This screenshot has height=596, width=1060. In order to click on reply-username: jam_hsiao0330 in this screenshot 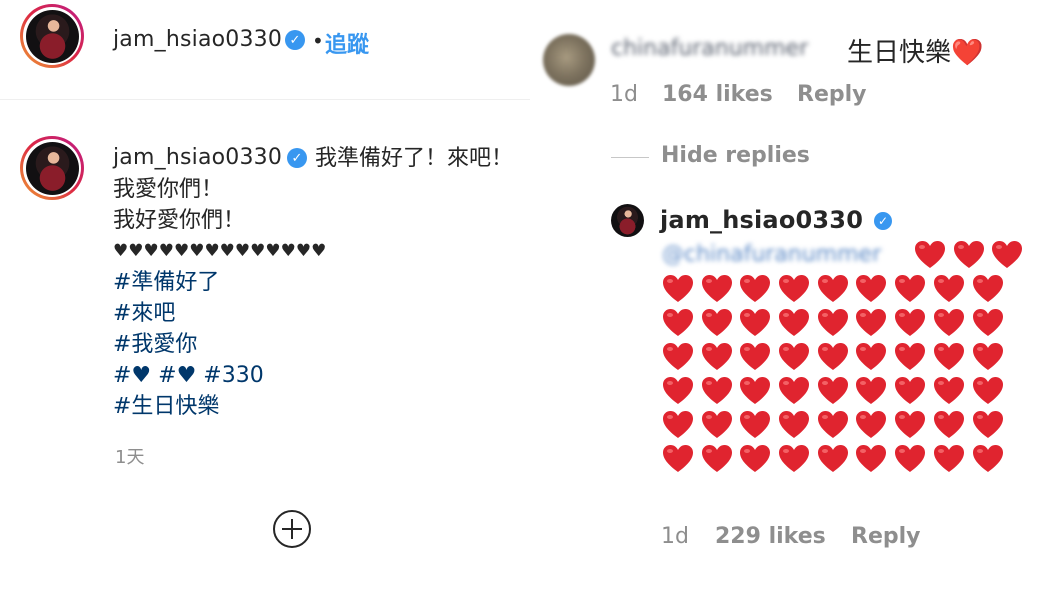, I will do `click(761, 220)`.